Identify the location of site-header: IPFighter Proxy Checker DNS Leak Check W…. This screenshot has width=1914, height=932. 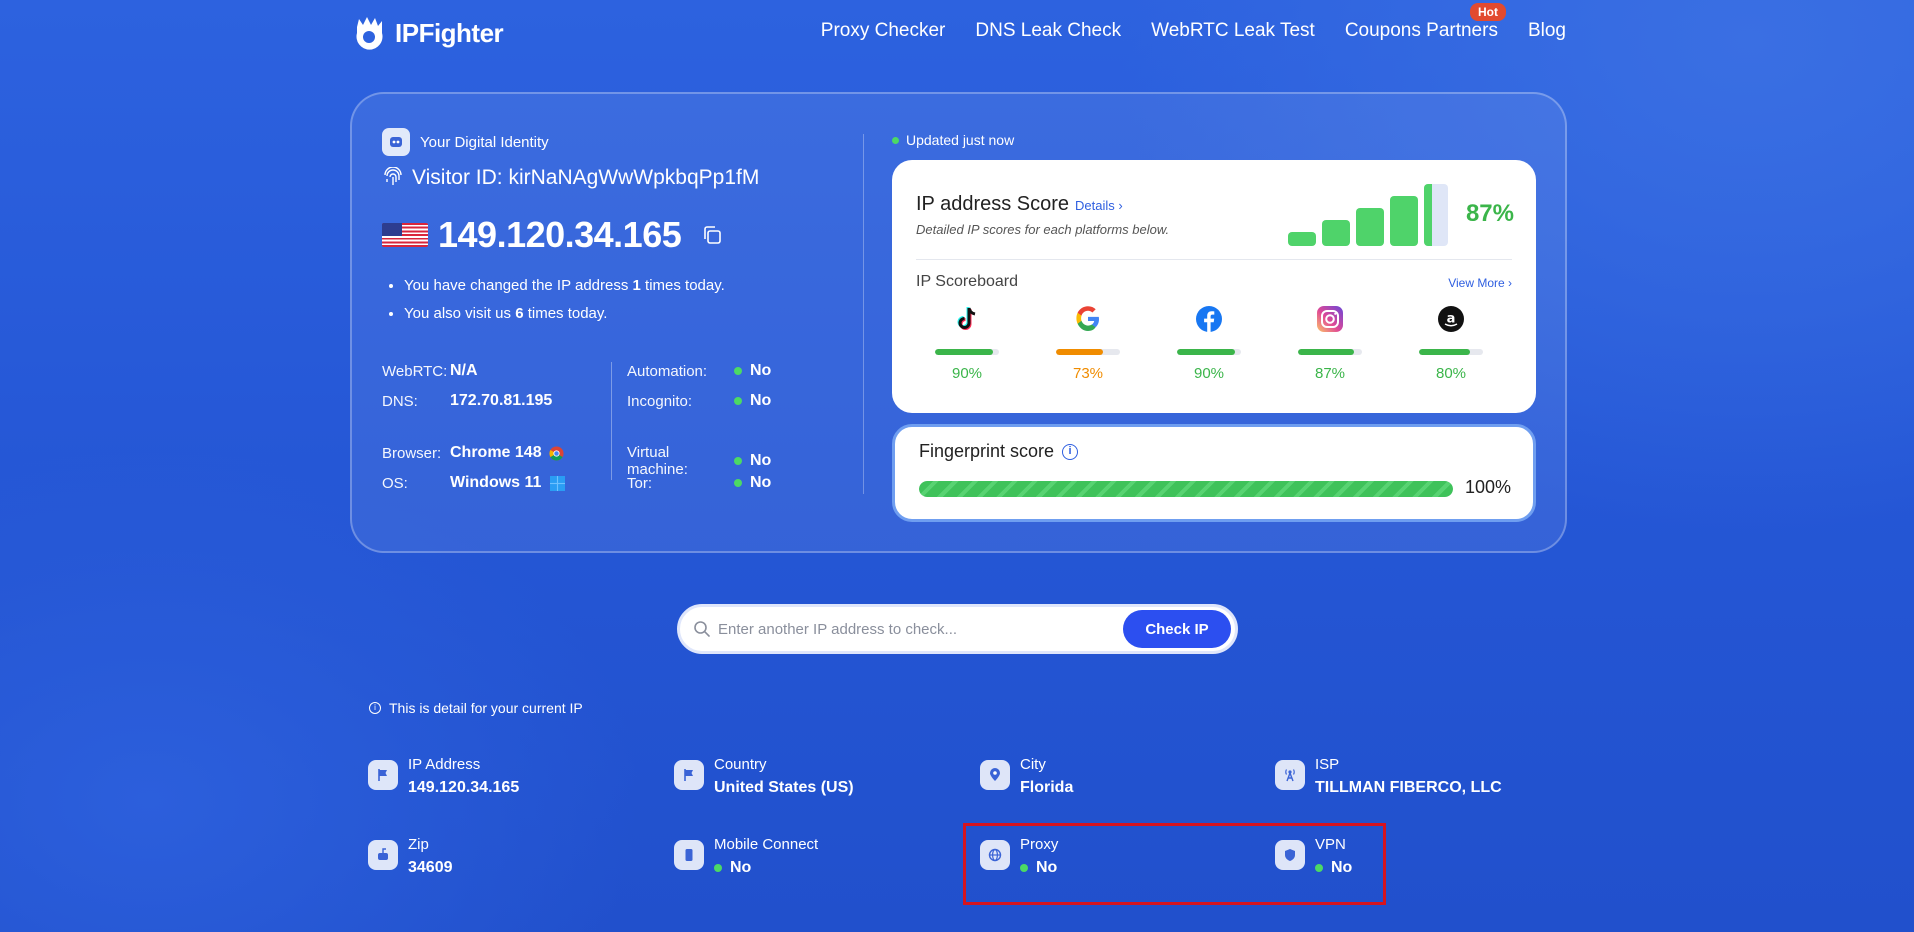
(957, 33).